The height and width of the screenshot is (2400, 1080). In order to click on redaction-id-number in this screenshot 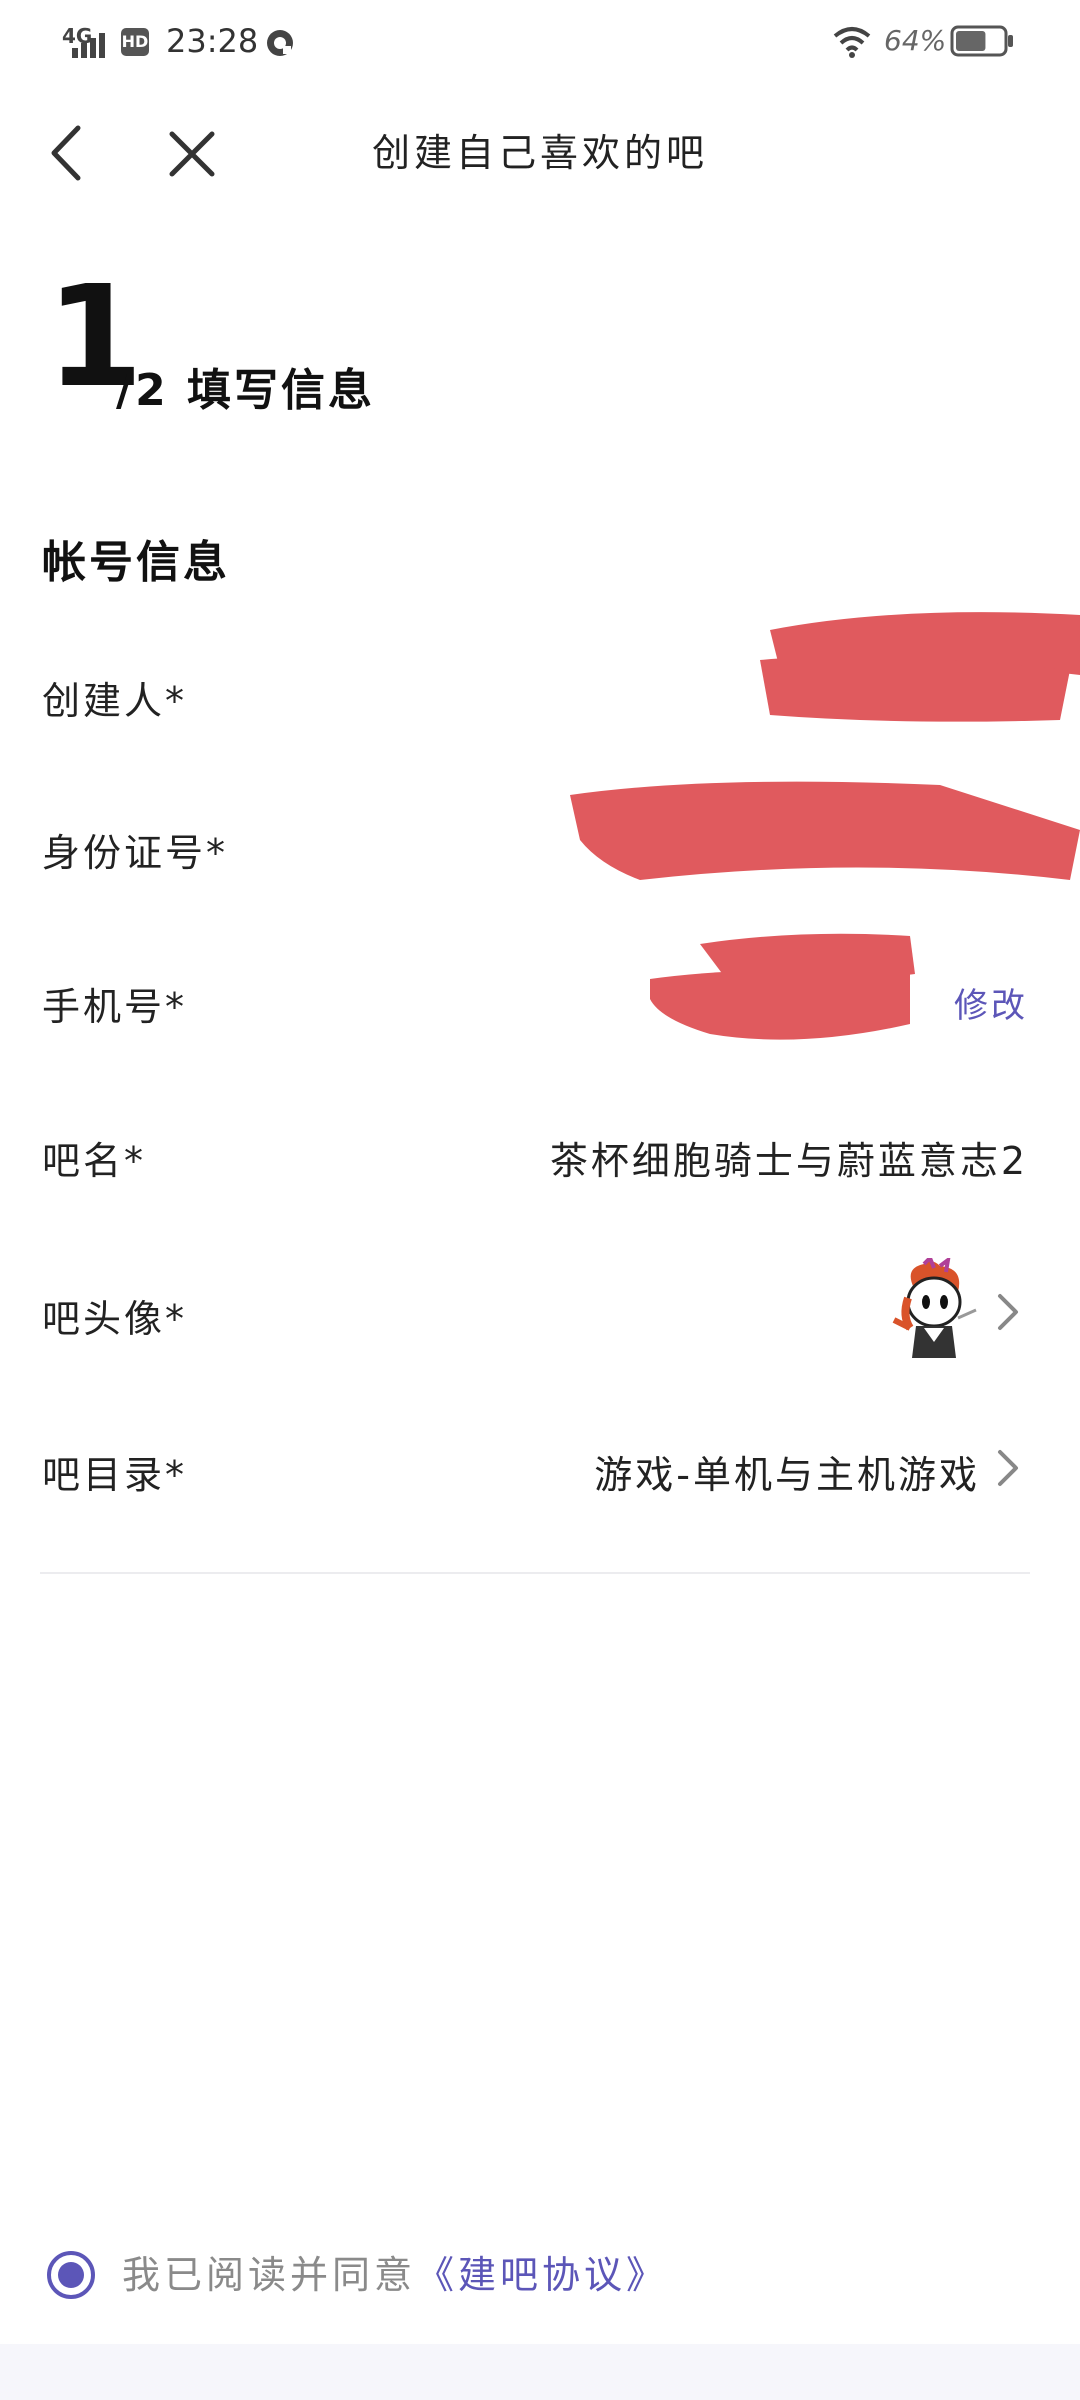, I will do `click(825, 830)`.